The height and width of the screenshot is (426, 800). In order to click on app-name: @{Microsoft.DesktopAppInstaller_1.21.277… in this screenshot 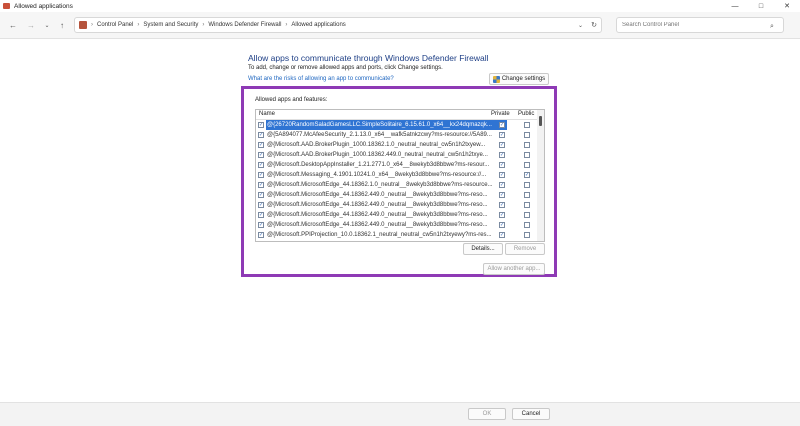, I will do `click(378, 165)`.